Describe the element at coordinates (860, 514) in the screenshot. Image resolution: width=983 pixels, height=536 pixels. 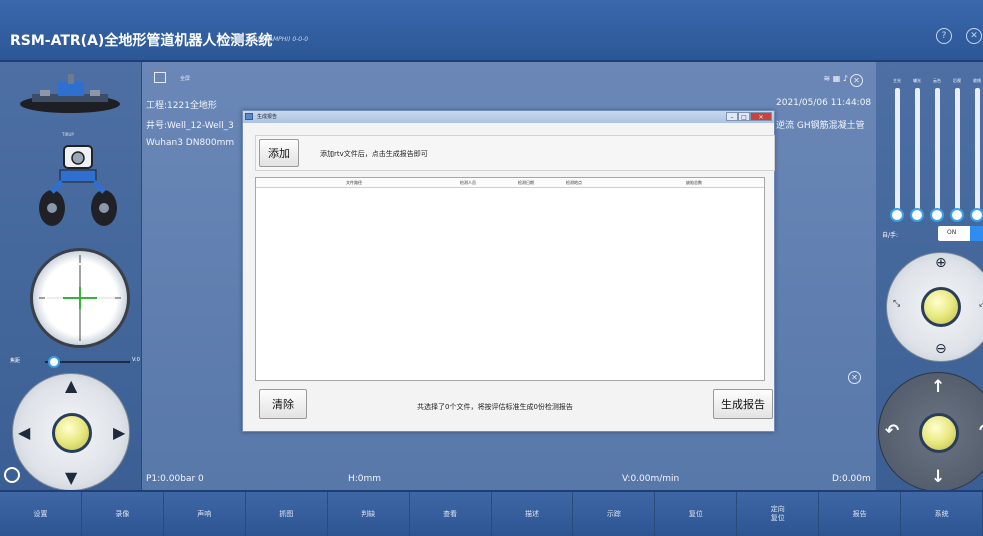
I see `toolbar-report: 报告` at that location.